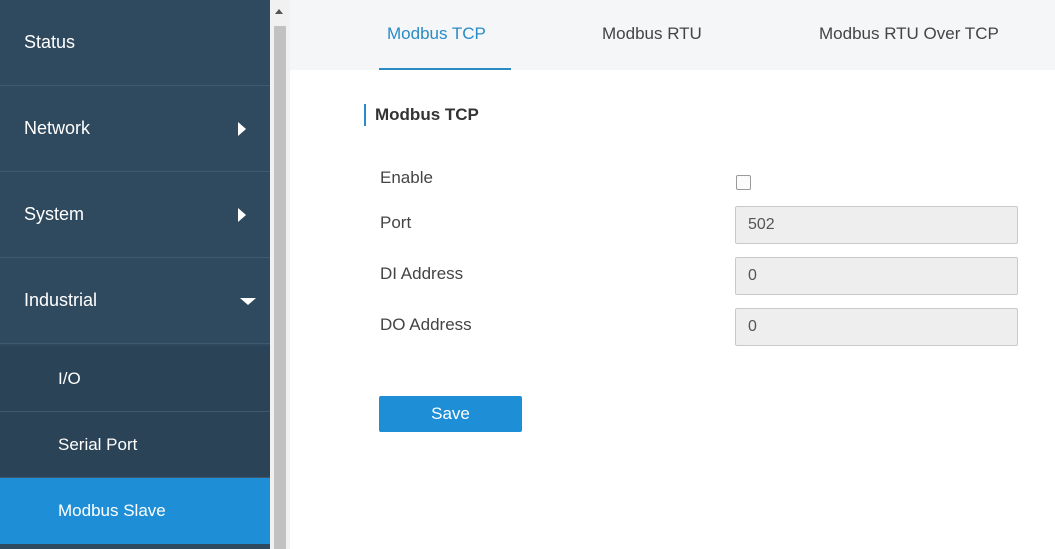  Describe the element at coordinates (135, 43) in the screenshot. I see `sidebar-item-status: Status` at that location.